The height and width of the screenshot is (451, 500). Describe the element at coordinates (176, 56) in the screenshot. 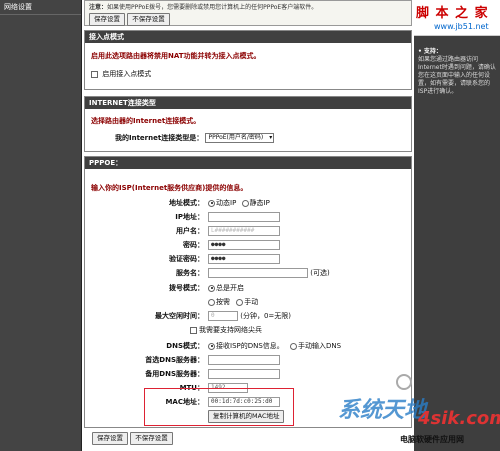

I see `ap-desc: 启用此选项路由器将禁用NAT功能并转为接入点模式。` at that location.